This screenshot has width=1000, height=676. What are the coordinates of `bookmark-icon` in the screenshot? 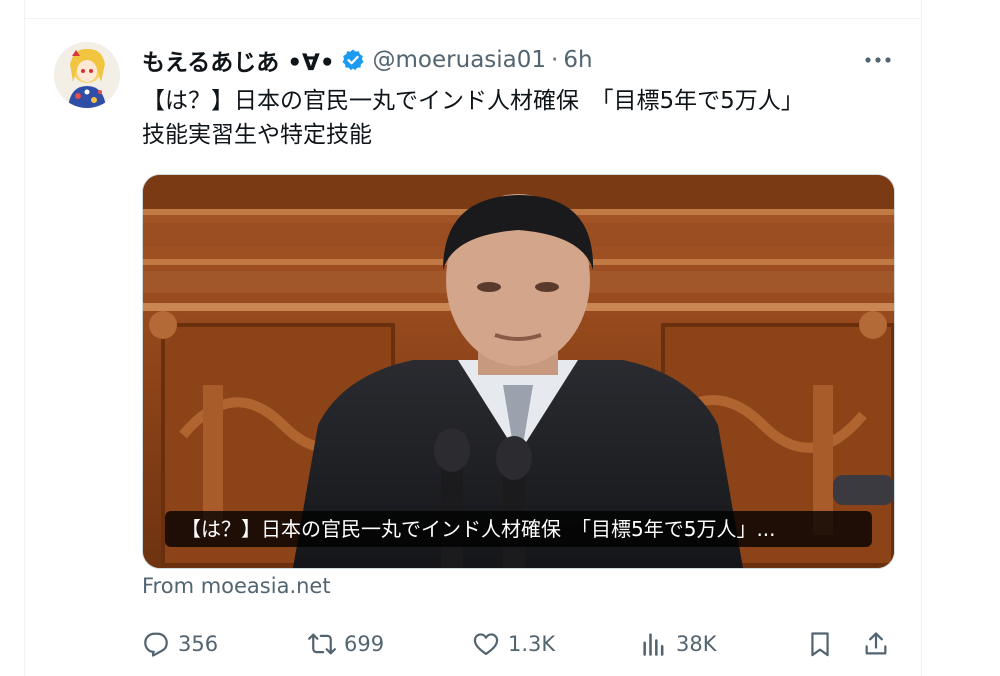 It's located at (820, 644).